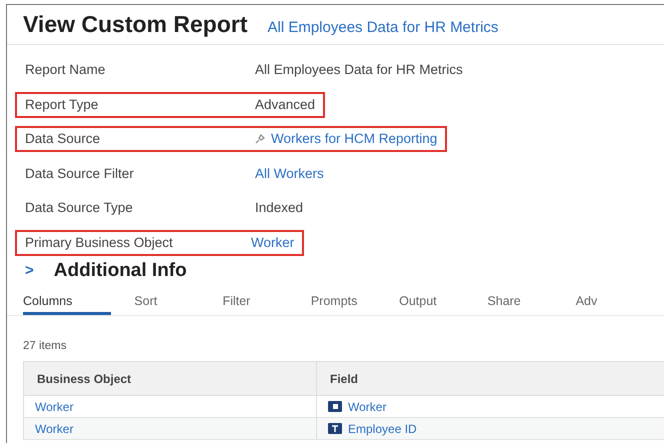  Describe the element at coordinates (63, 139) in the screenshot. I see `field-label: Data Source` at that location.